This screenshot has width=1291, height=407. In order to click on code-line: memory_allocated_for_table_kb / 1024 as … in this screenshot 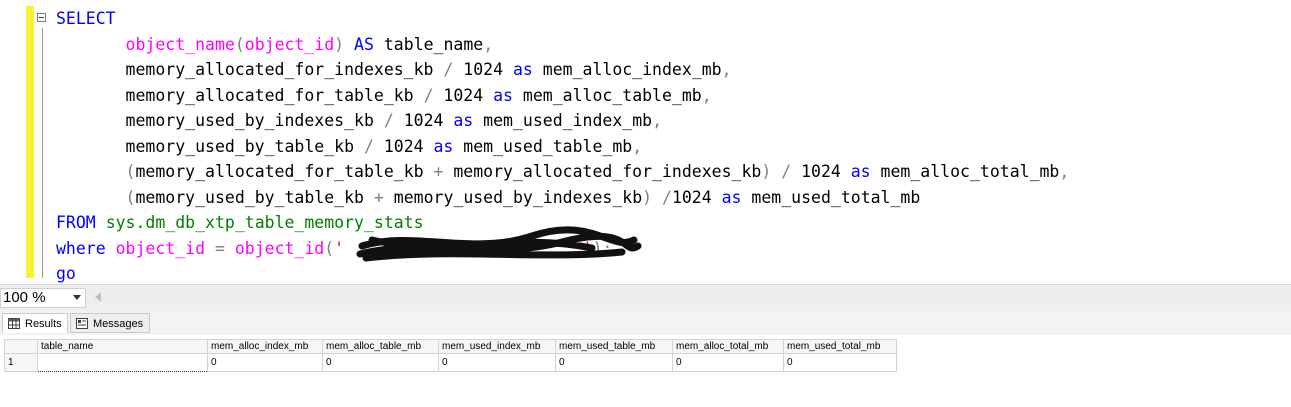, I will do `click(562, 96)`.